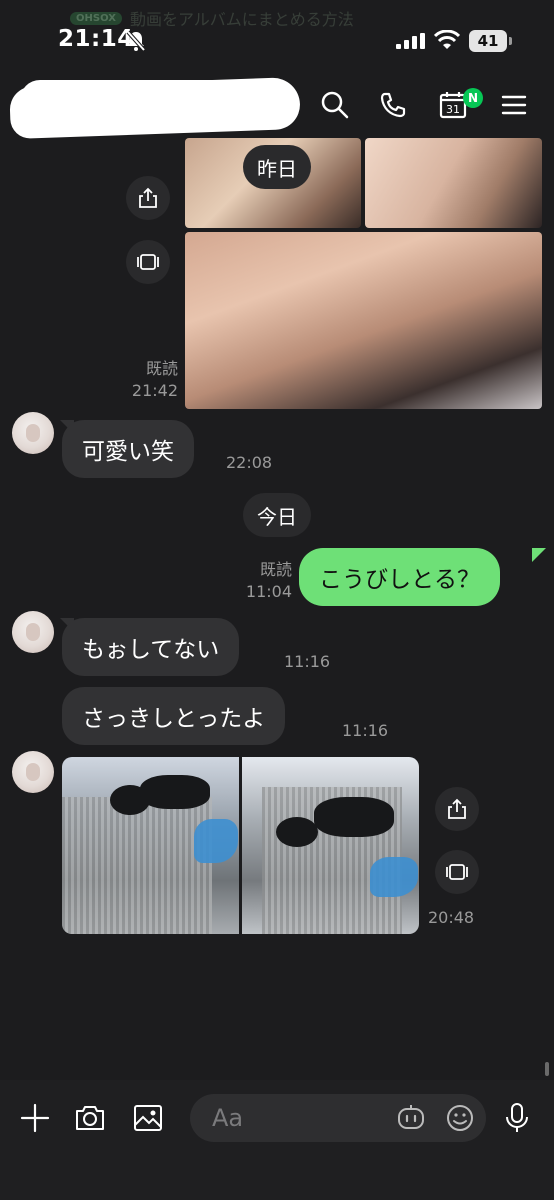 The height and width of the screenshot is (1200, 554). What do you see at coordinates (148, 380) in the screenshot?
I see `photos-meta: 既読 21:42` at bounding box center [148, 380].